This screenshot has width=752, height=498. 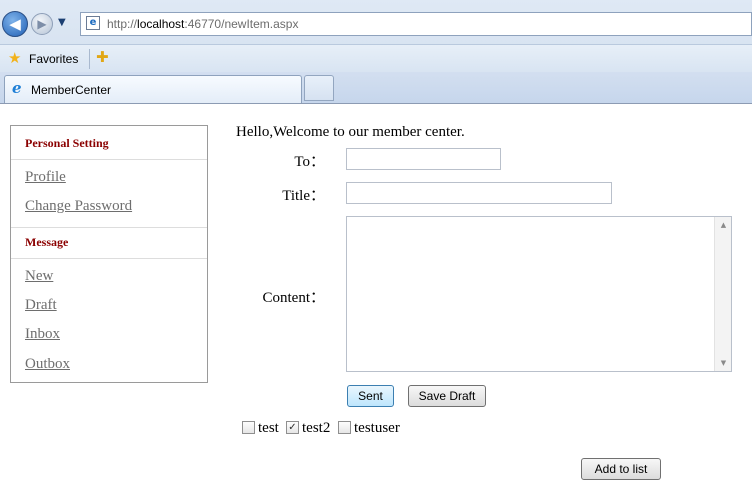 What do you see at coordinates (309, 162) in the screenshot?
I see `to-label: To：` at bounding box center [309, 162].